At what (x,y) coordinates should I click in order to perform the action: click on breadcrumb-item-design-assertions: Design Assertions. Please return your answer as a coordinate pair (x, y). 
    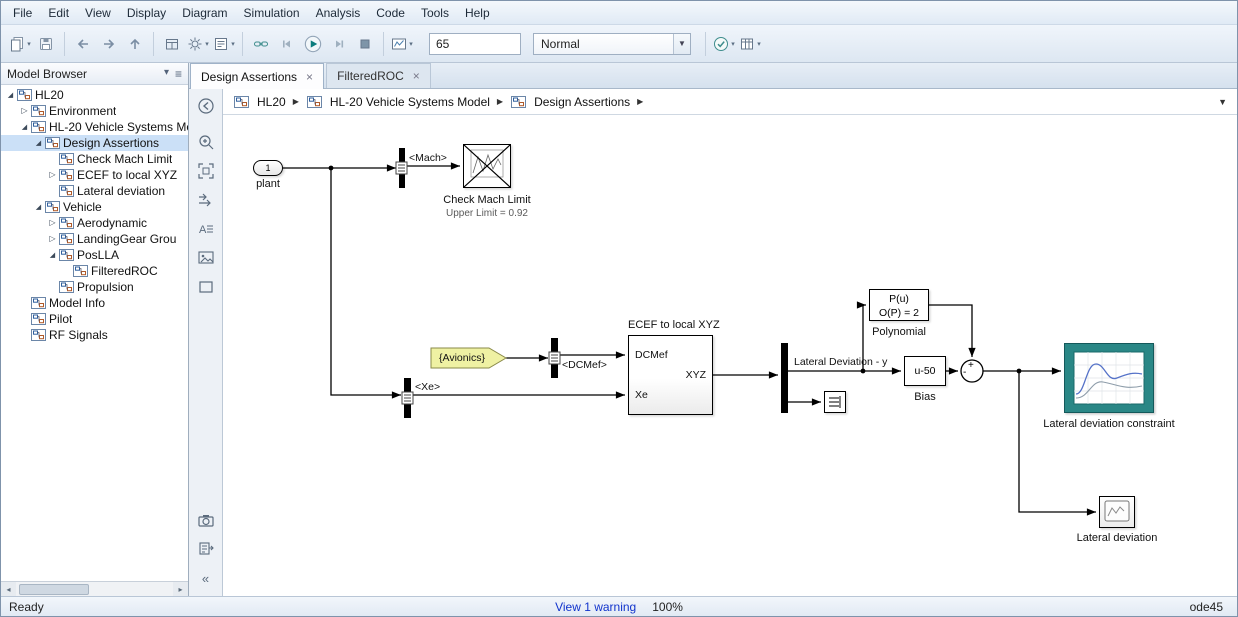
    Looking at the image, I should click on (570, 102).